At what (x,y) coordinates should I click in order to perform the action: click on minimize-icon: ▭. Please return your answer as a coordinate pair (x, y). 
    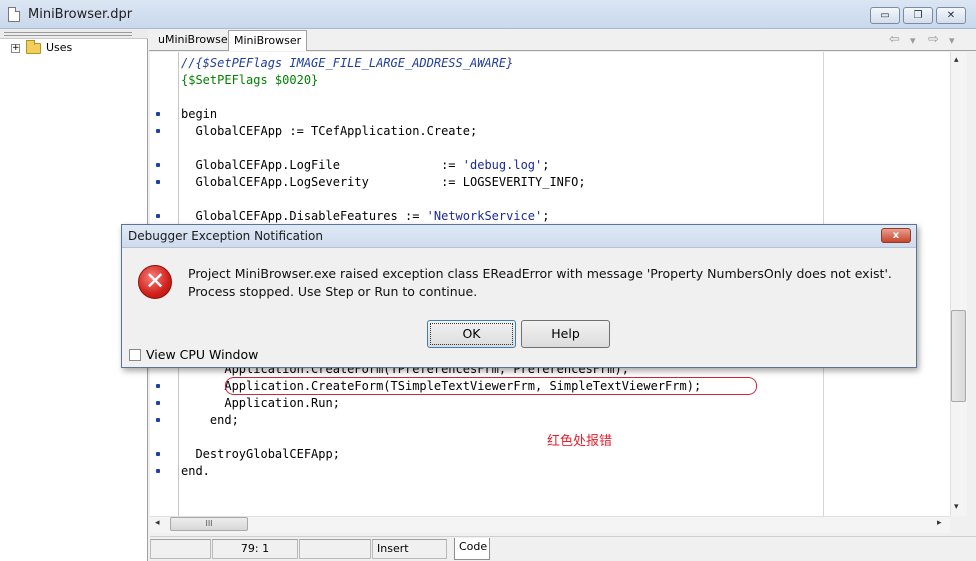
    Looking at the image, I should click on (885, 15).